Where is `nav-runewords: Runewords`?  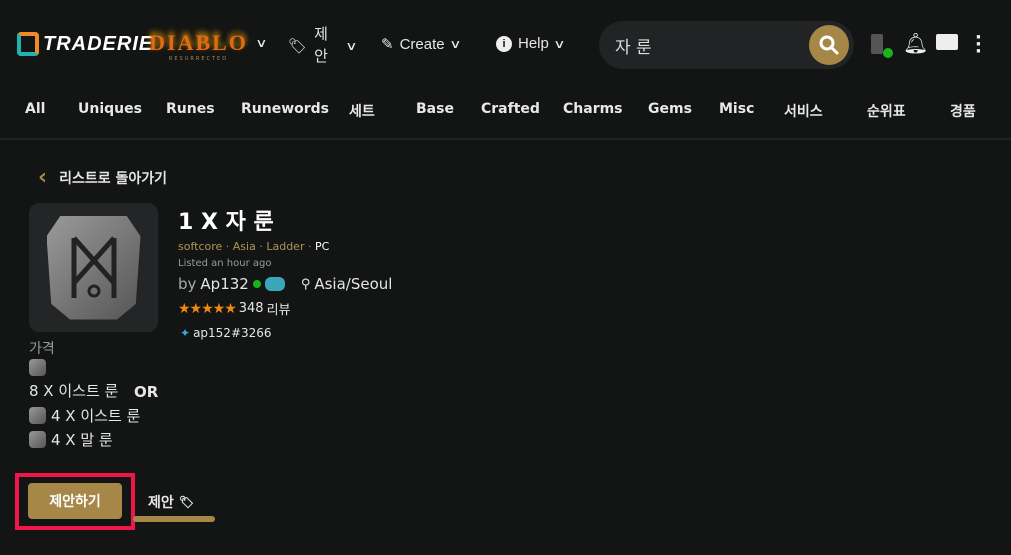 nav-runewords: Runewords is located at coordinates (285, 109).